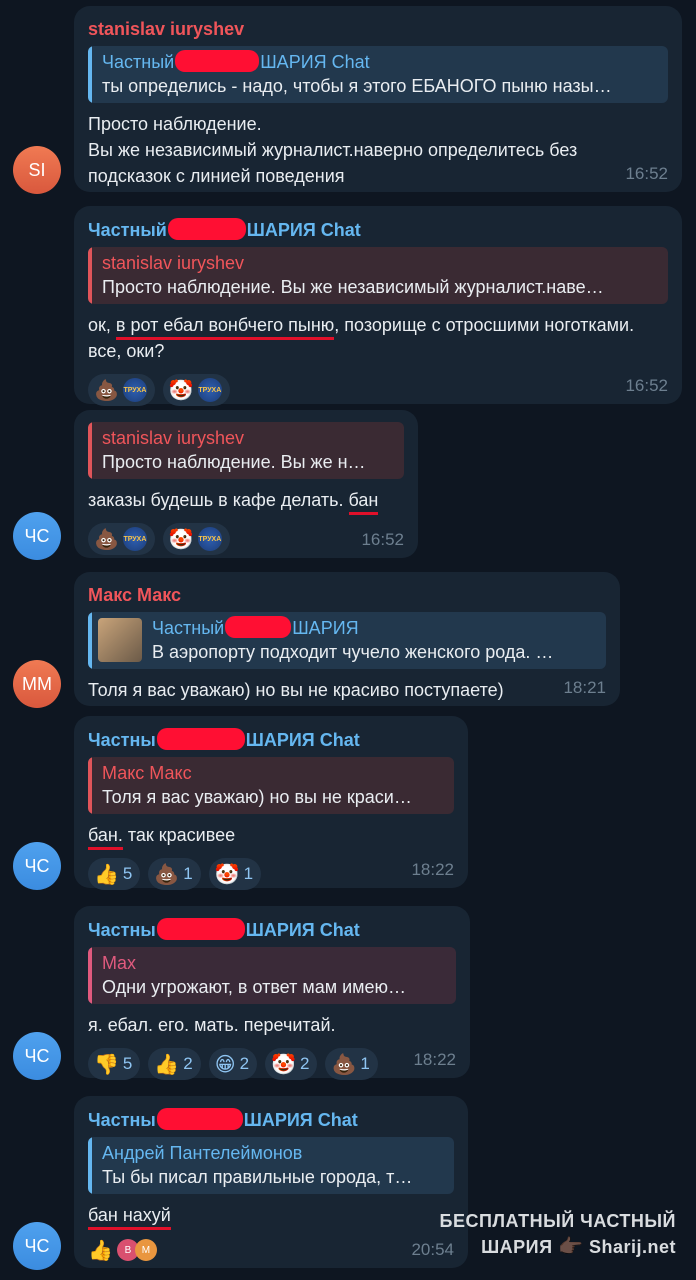  I want to click on reaction-thumbs-up: 👍 5, so click(114, 874).